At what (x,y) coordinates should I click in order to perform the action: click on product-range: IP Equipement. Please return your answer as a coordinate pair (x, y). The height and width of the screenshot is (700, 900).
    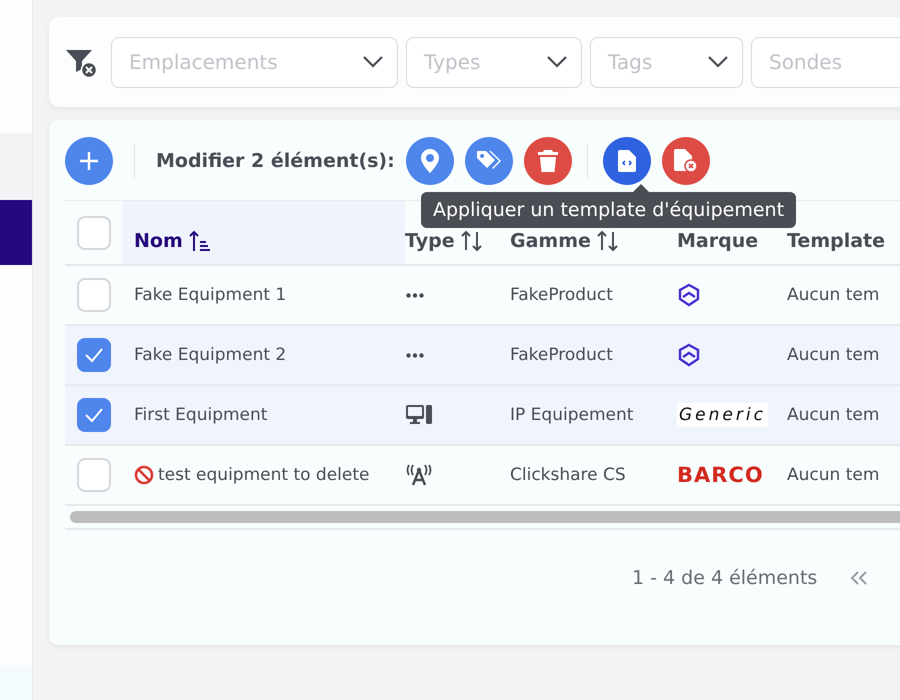
    Looking at the image, I should click on (572, 415).